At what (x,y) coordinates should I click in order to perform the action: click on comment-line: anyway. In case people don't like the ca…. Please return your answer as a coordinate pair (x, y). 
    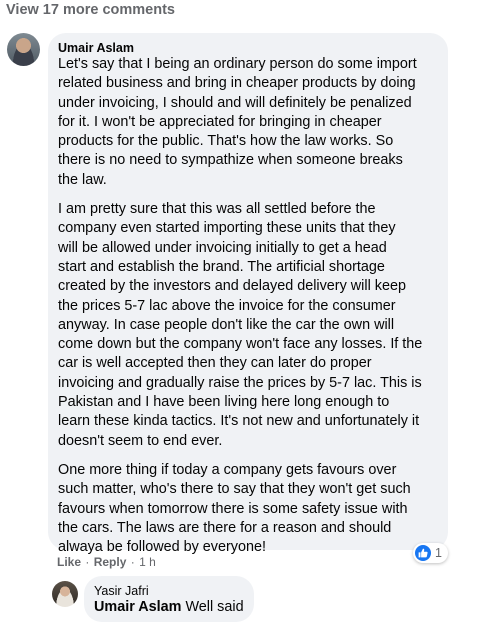
    Looking at the image, I should click on (226, 324).